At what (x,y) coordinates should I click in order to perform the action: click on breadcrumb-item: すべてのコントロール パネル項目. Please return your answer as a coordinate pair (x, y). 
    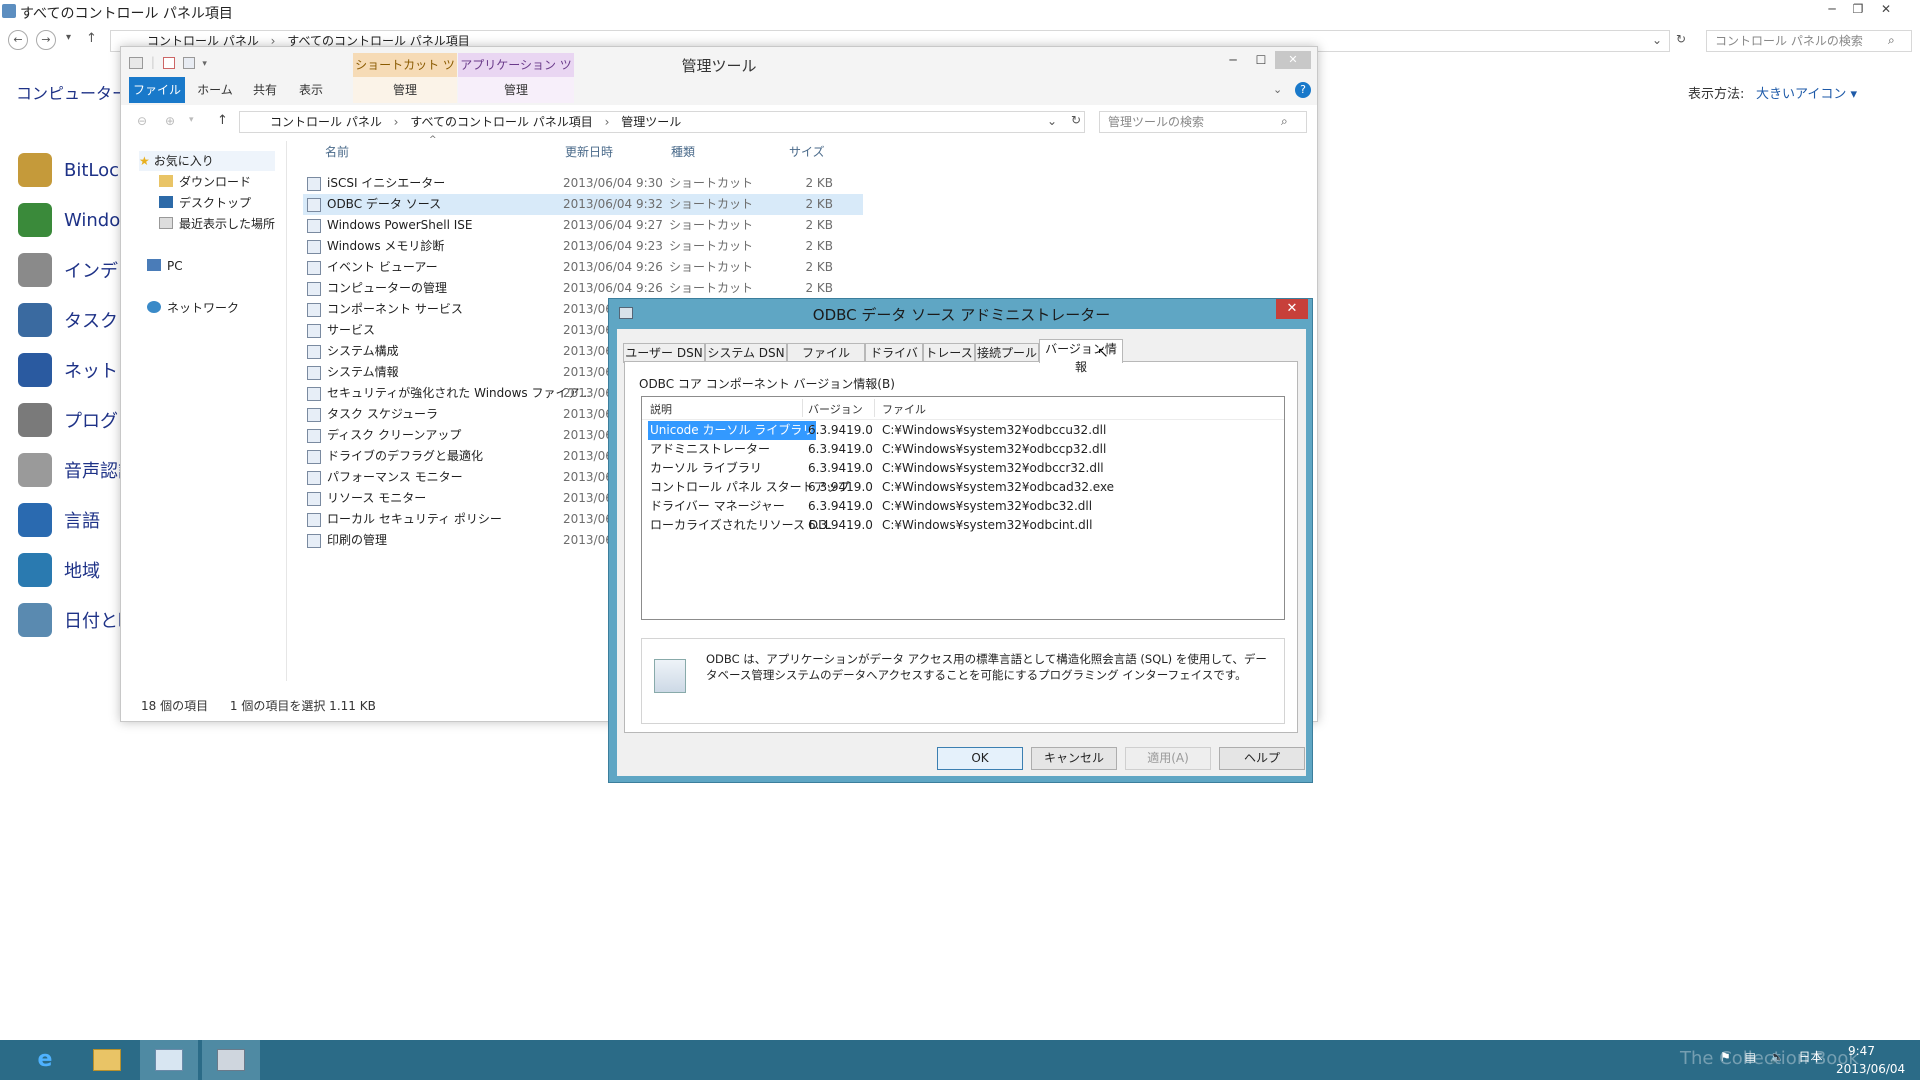
    Looking at the image, I should click on (501, 122).